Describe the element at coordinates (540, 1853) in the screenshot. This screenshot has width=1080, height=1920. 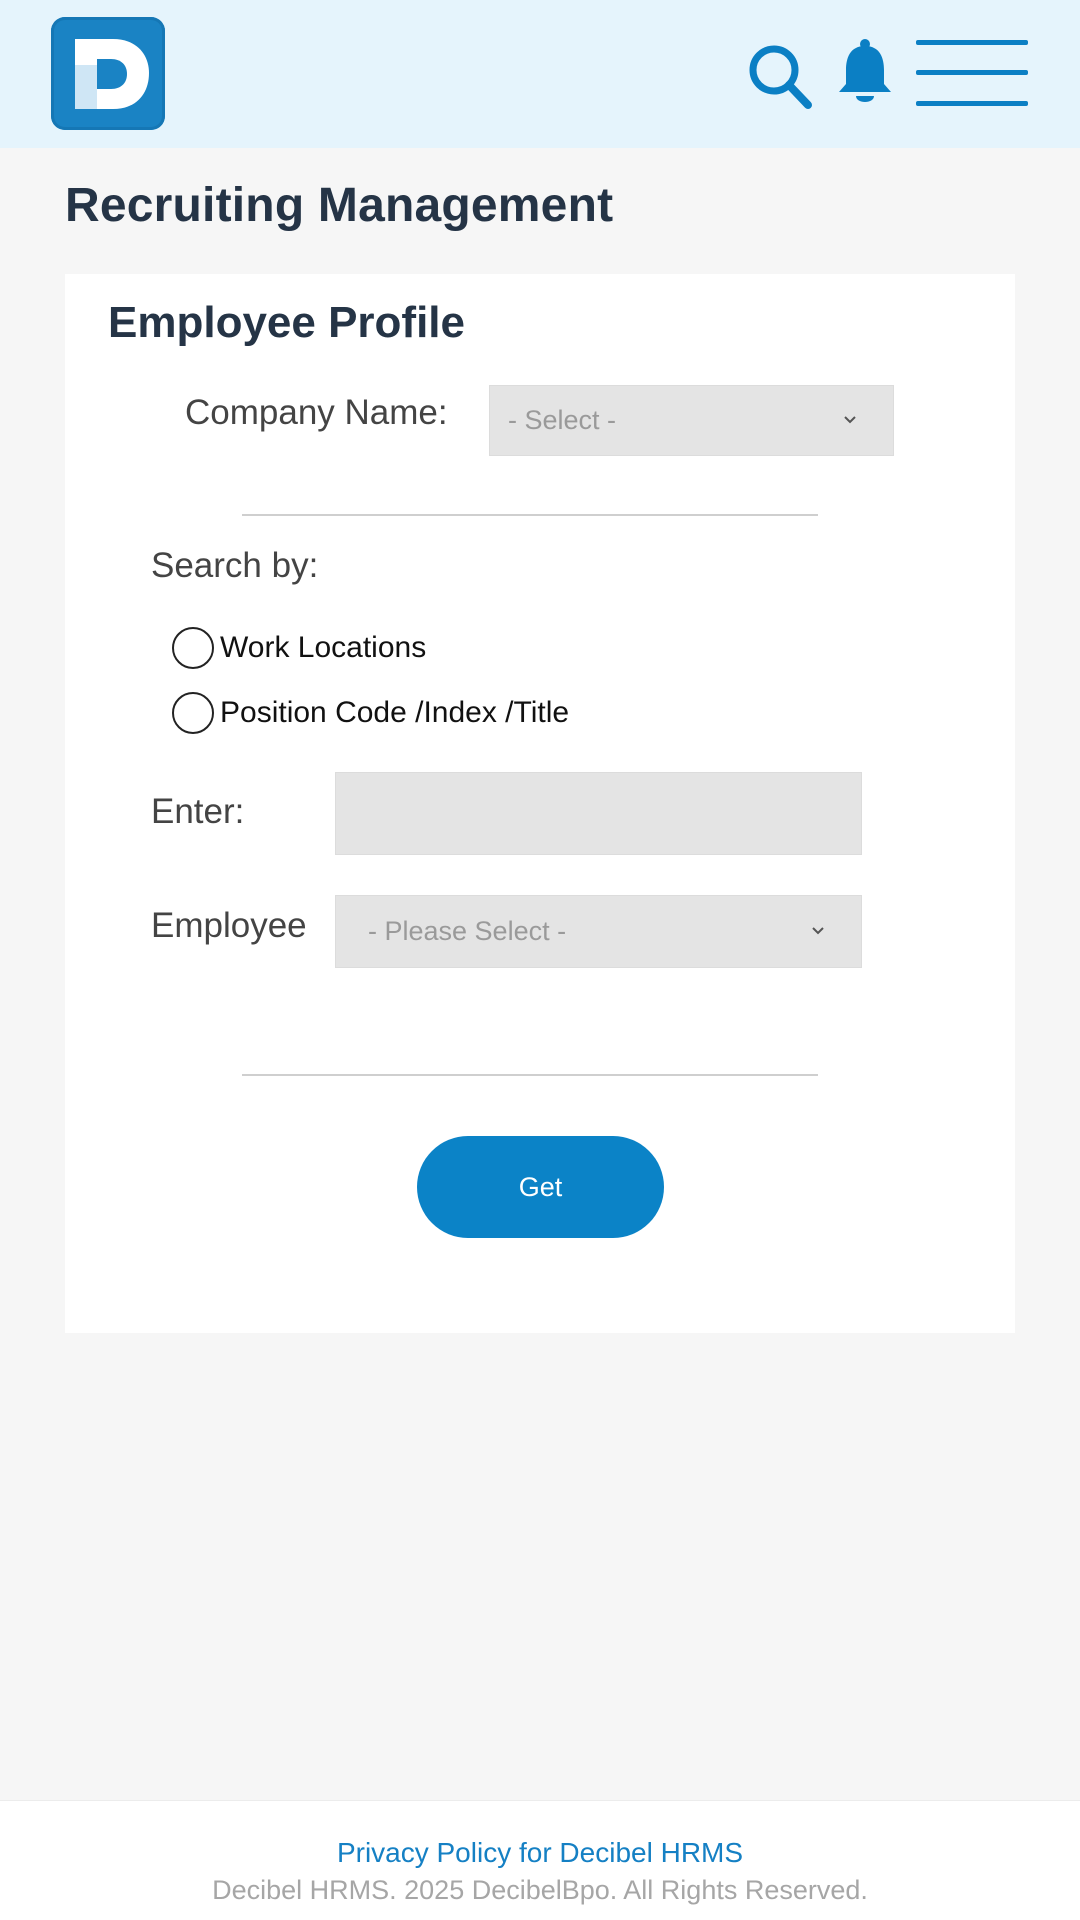
I see `privacy-policy-link: Privacy Policy for Decibel HRMS` at that location.